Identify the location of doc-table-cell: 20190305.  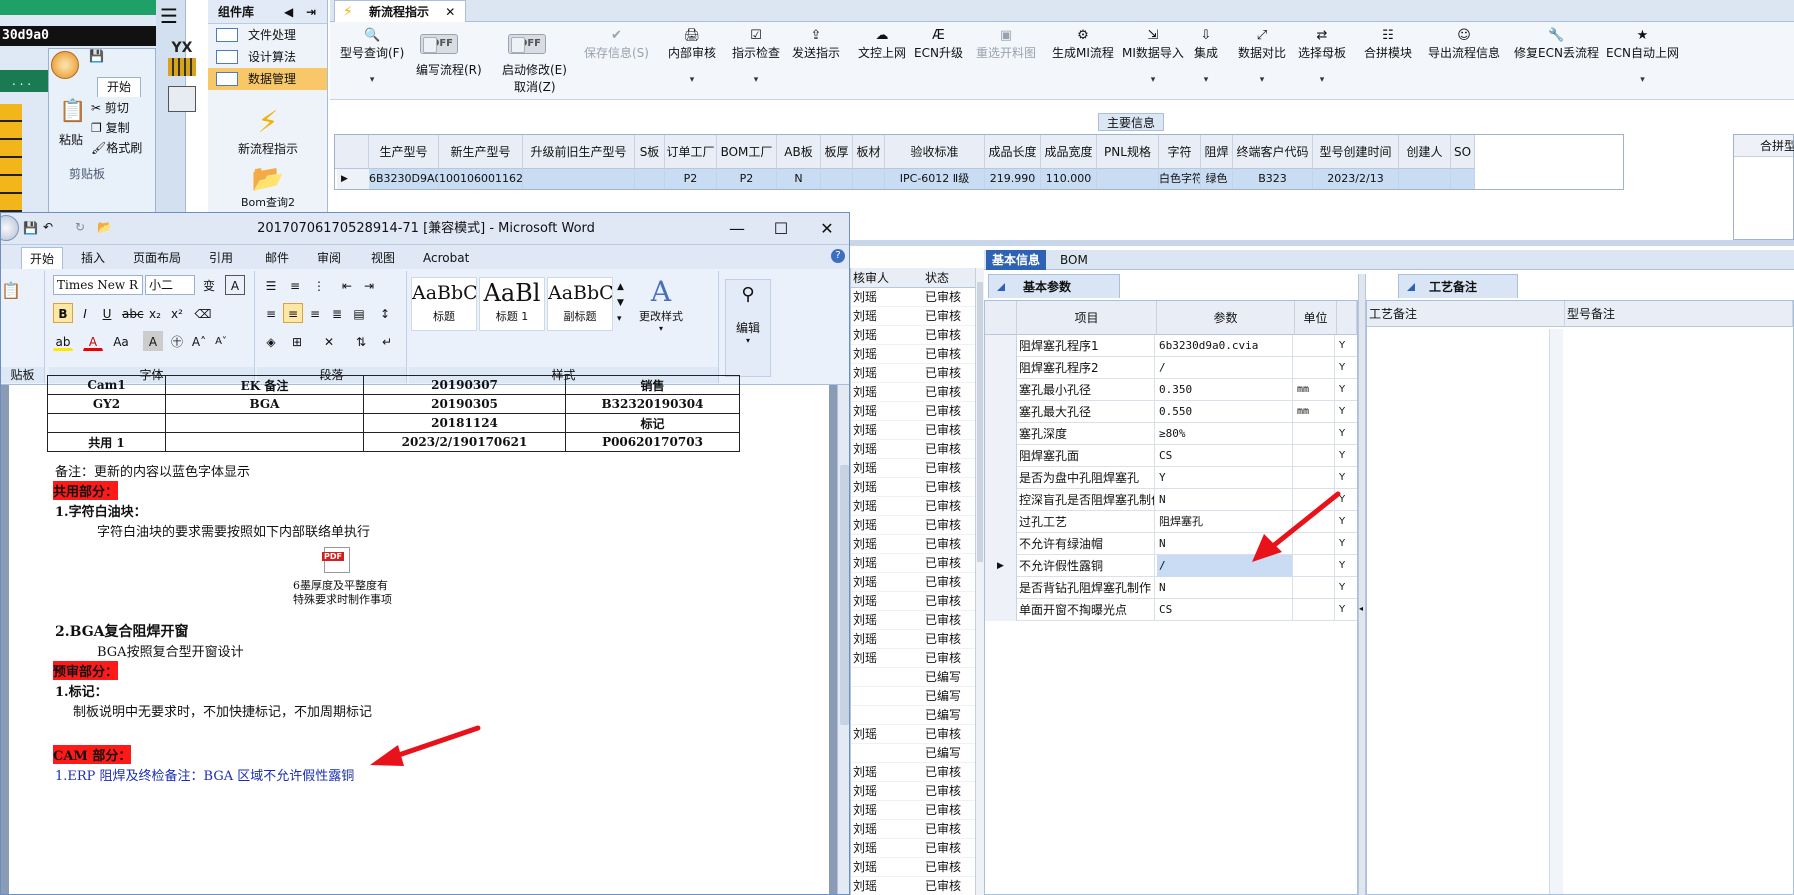
(464, 404).